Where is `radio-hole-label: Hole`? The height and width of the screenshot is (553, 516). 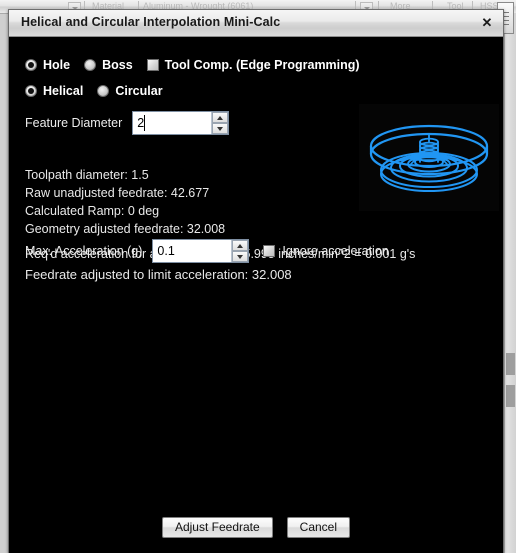 radio-hole-label: Hole is located at coordinates (57, 65).